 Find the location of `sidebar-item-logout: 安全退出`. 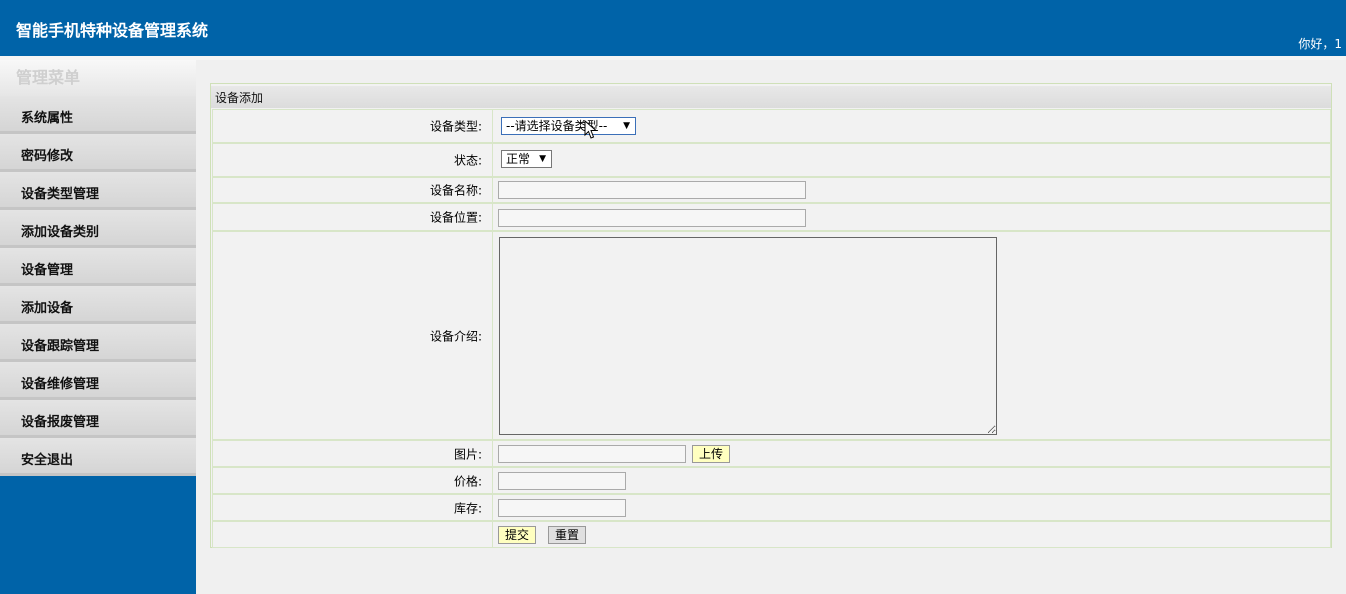

sidebar-item-logout: 安全退出 is located at coordinates (98, 457).